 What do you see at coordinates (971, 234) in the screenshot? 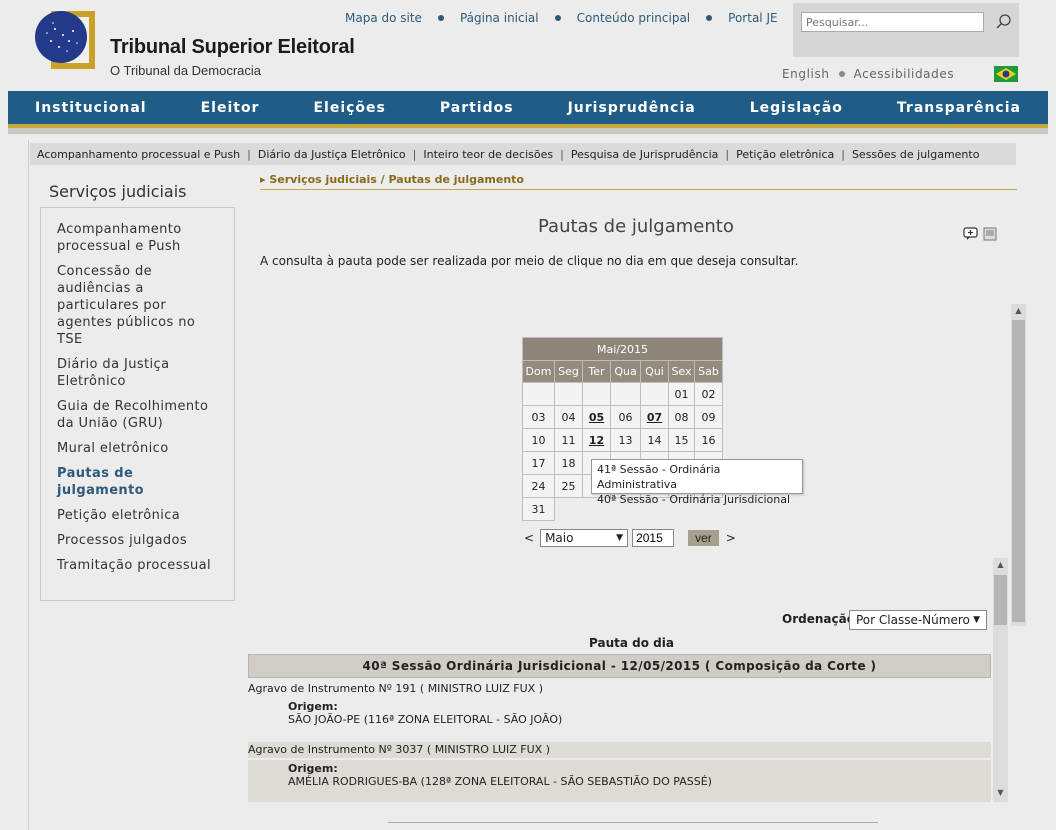
I see `comment-icon` at bounding box center [971, 234].